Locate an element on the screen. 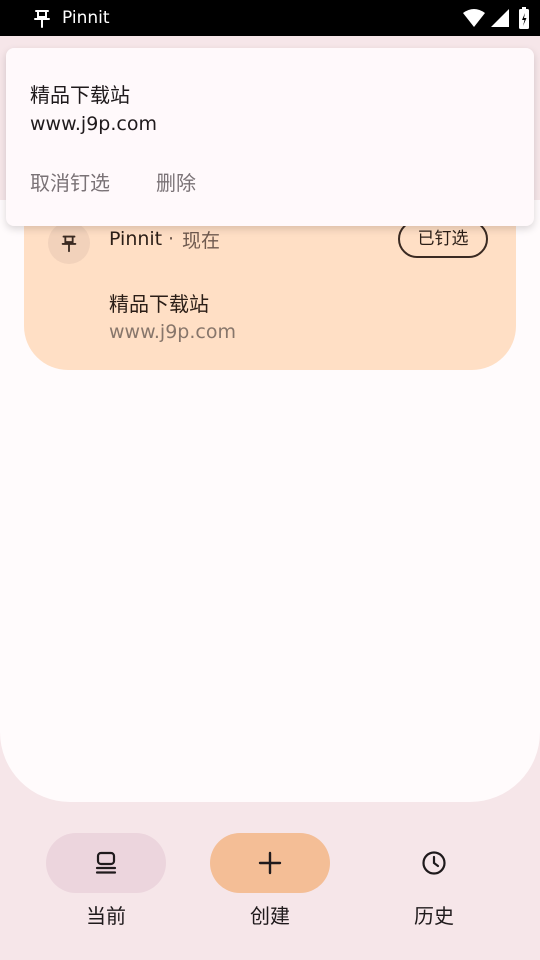 The width and height of the screenshot is (540, 960). status-bar: Pinnit is located at coordinates (270, 18).